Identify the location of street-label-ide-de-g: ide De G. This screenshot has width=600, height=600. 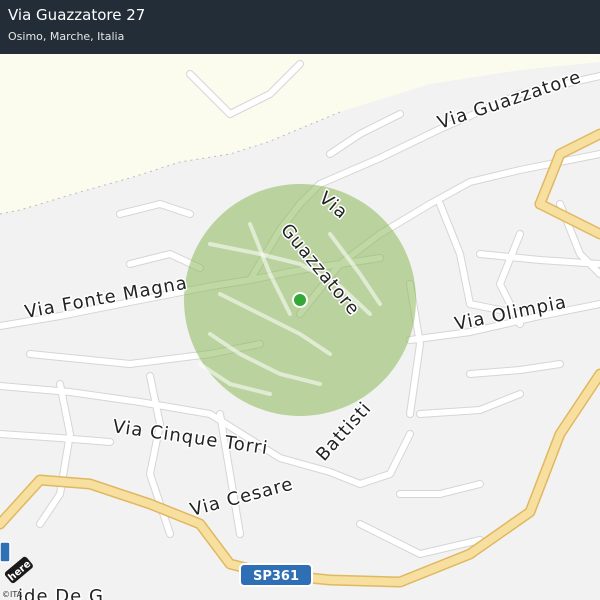
(61, 593).